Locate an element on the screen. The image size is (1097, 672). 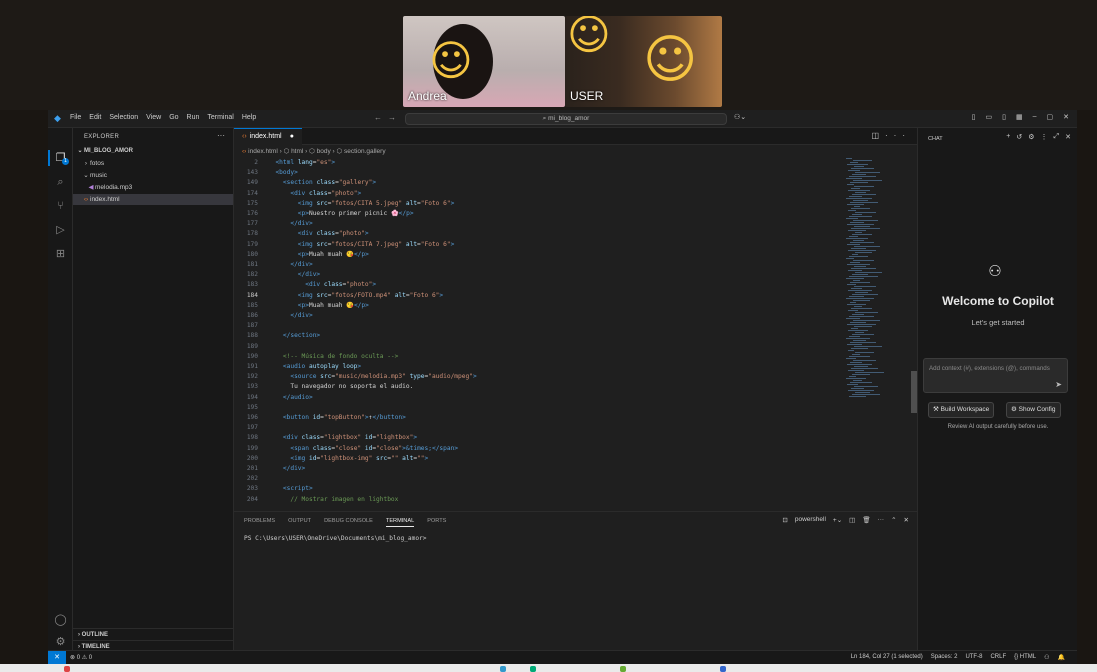
code-line: 183 <div class="photo"> is located at coordinates (534, 285).